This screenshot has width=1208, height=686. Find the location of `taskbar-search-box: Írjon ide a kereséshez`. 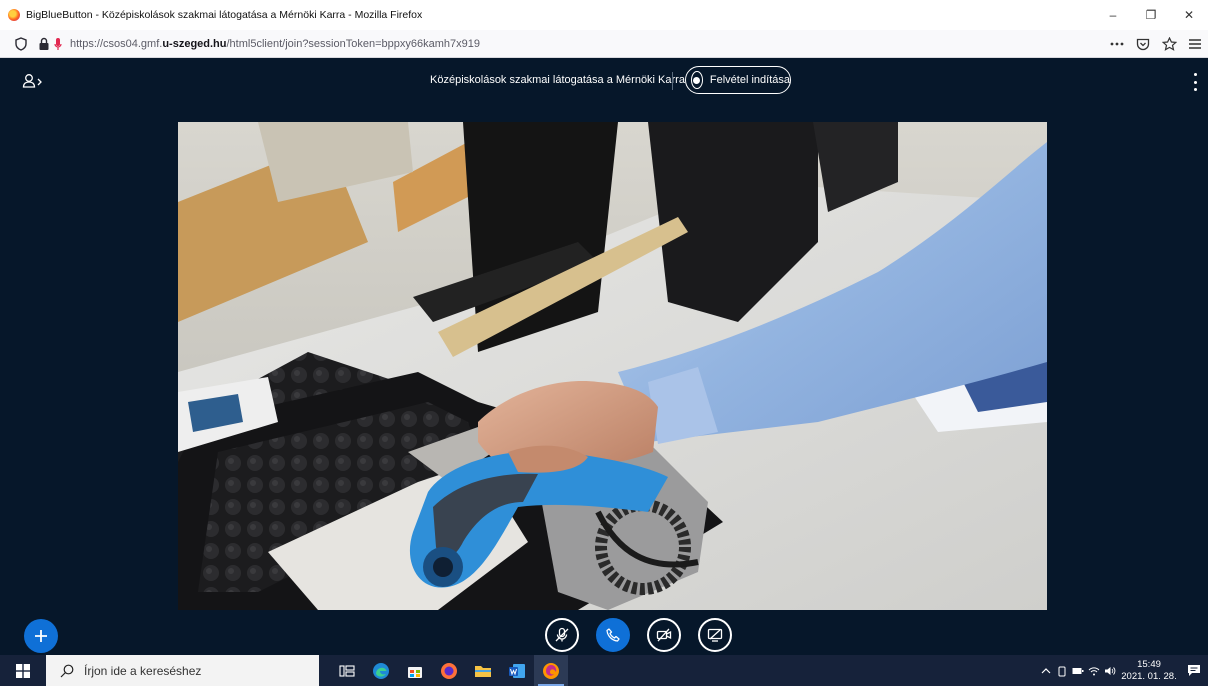

taskbar-search-box: Írjon ide a kereséshez is located at coordinates (182, 670).